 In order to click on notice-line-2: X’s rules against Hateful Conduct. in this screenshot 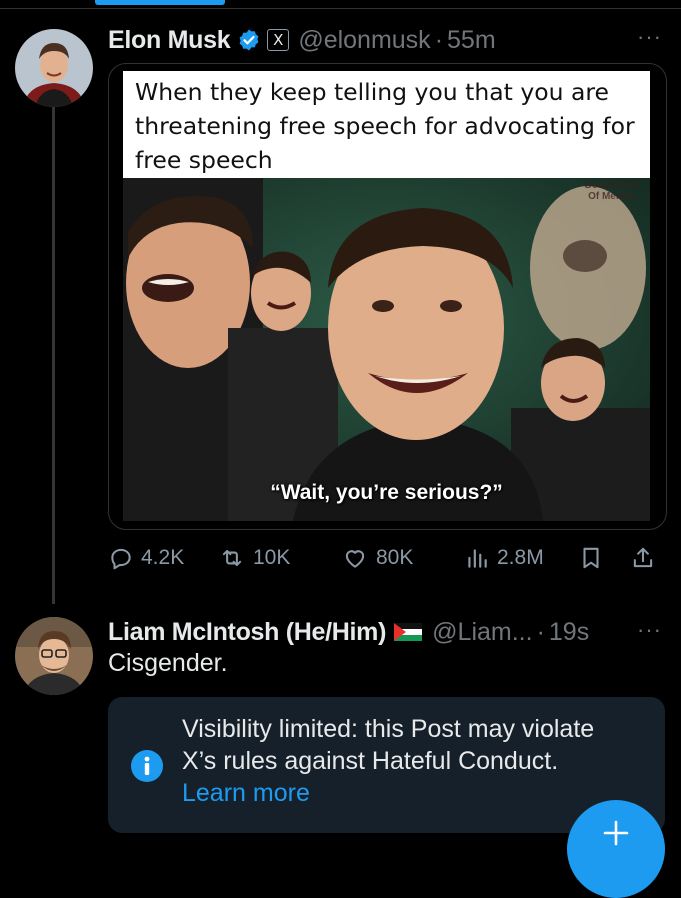, I will do `click(370, 761)`.